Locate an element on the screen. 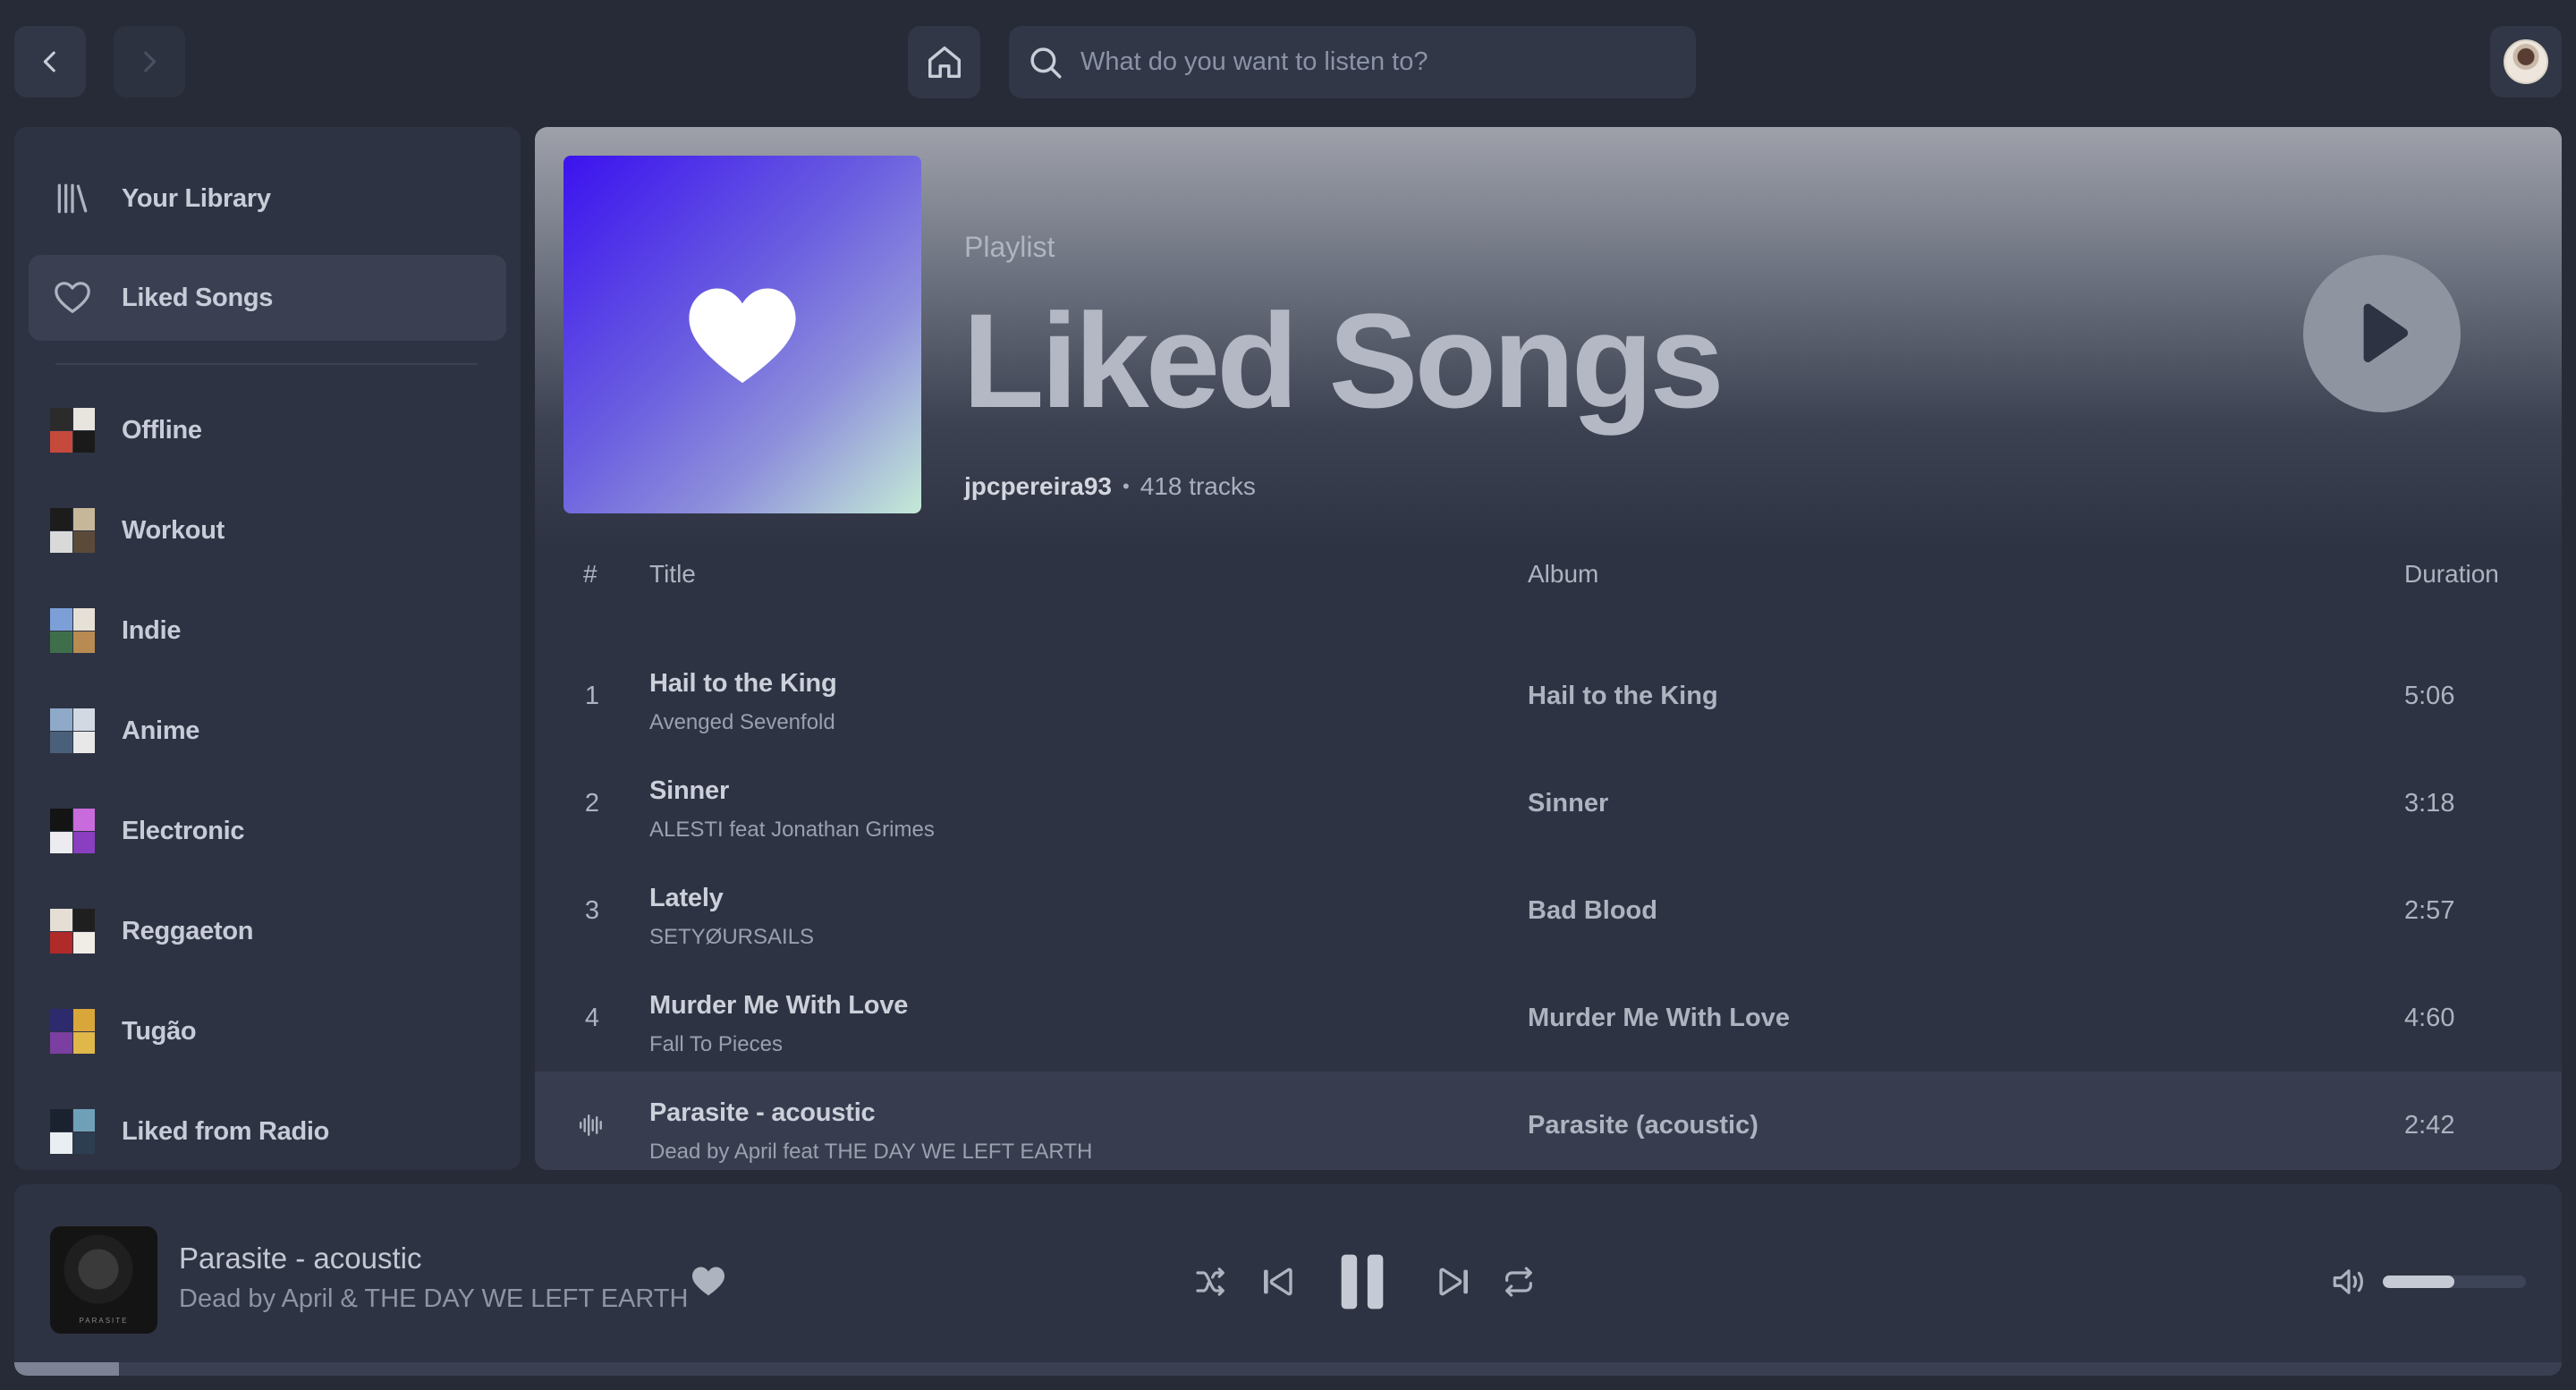  now-playing-title: Parasite - acoustic is located at coordinates (300, 1259).